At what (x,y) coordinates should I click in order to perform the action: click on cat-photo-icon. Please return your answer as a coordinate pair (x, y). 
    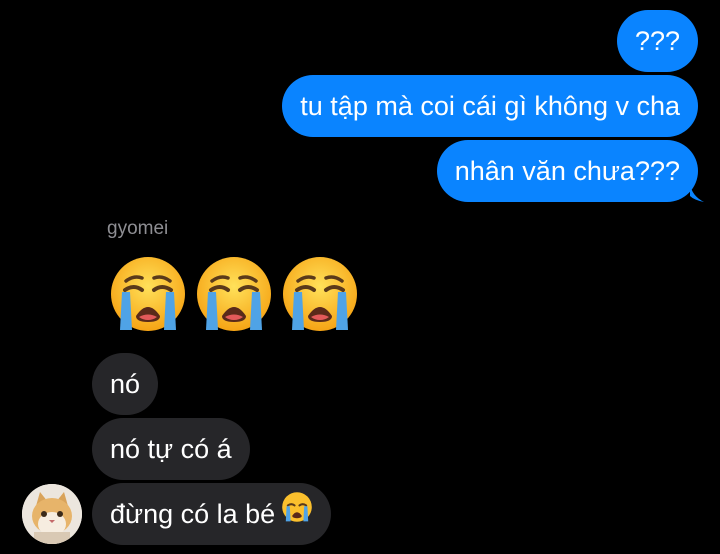
    Looking at the image, I should click on (52, 514).